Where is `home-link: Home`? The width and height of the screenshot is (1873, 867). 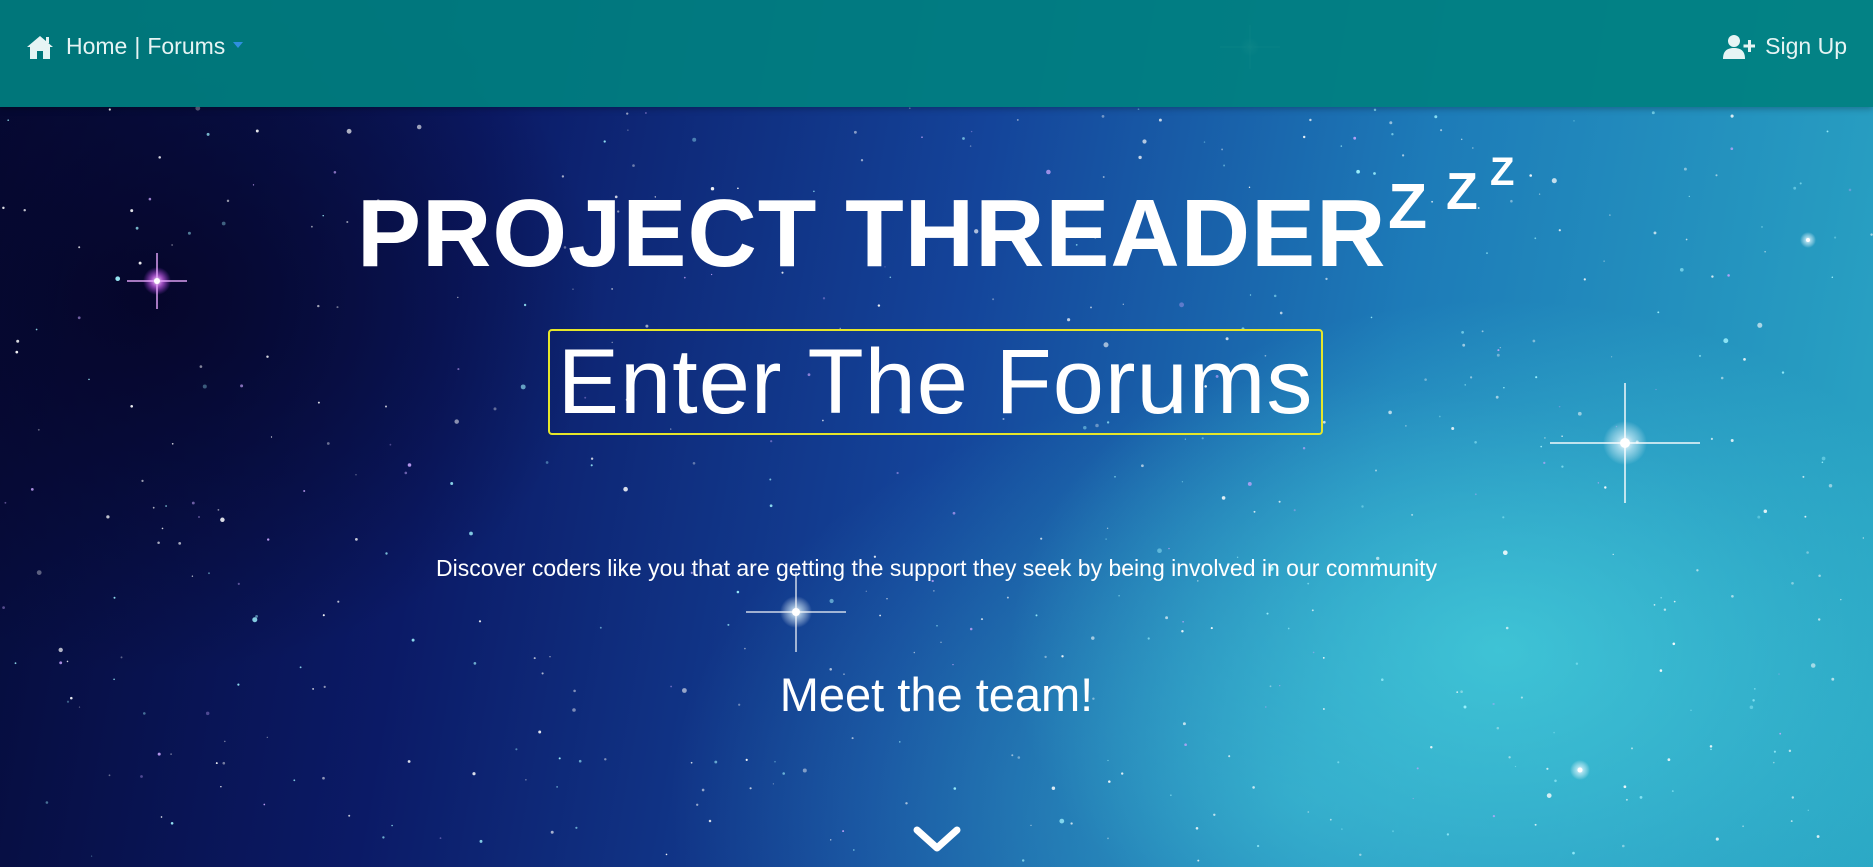
home-link: Home is located at coordinates (96, 46).